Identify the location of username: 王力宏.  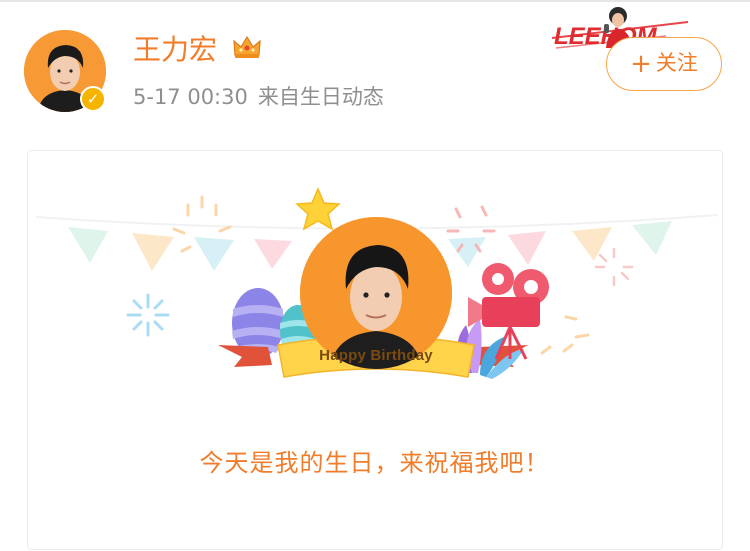
(175, 50).